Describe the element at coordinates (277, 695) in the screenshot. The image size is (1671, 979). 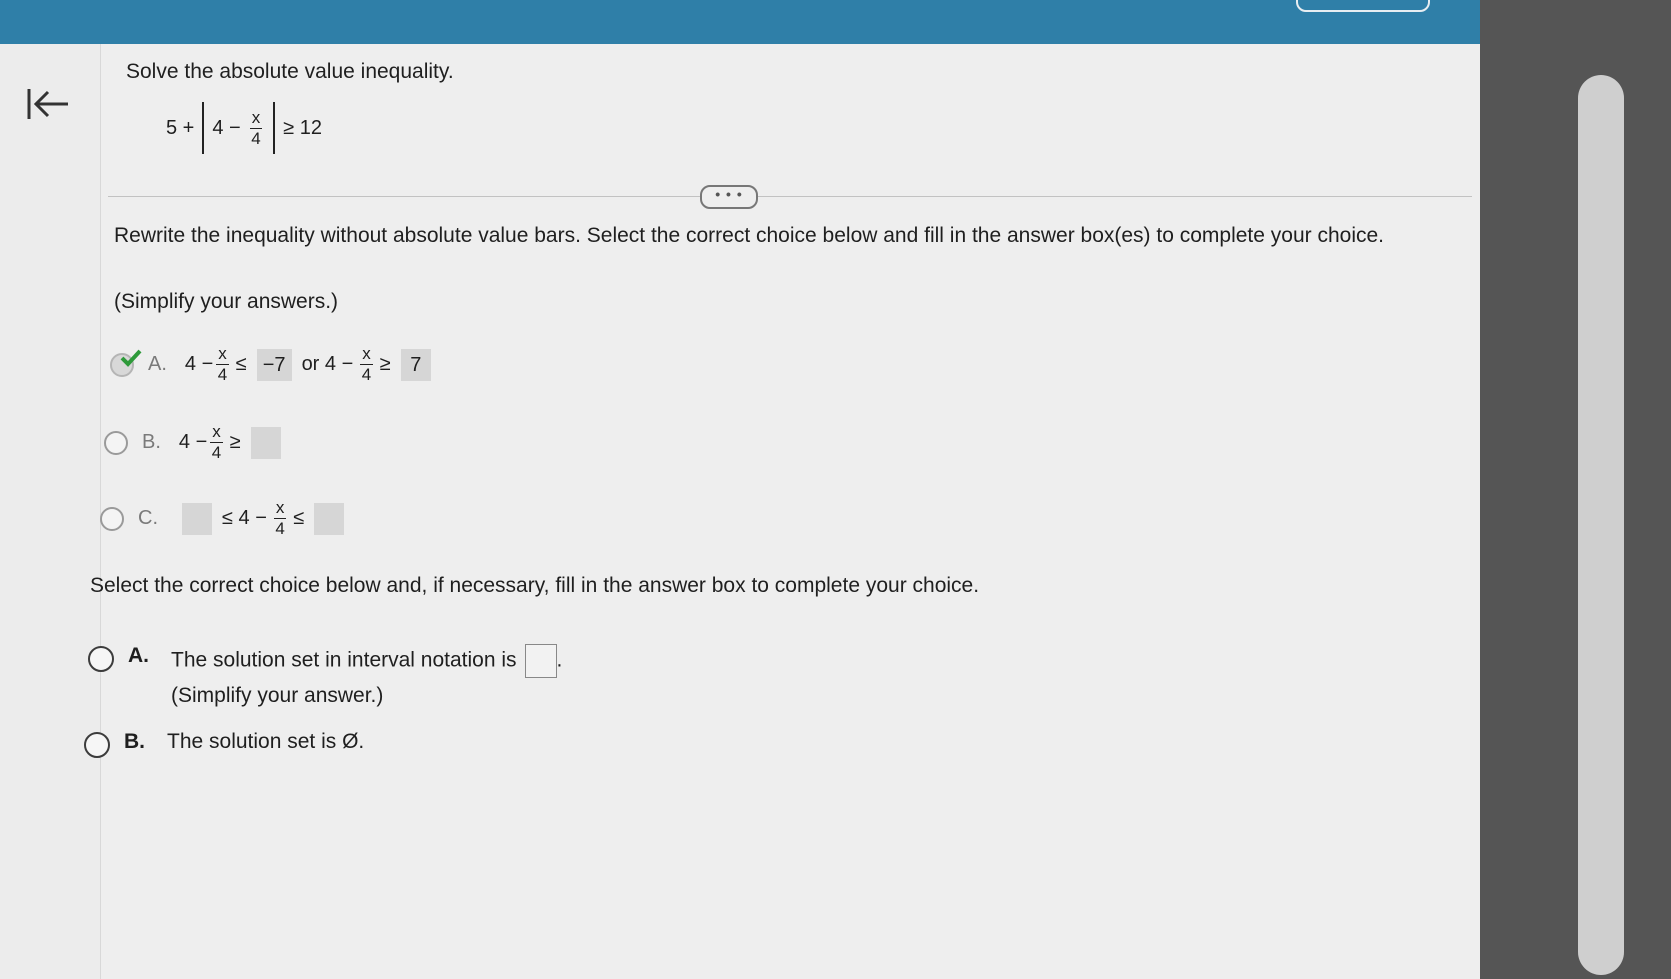
I see `option-note: (Simplify your answer.)` at that location.